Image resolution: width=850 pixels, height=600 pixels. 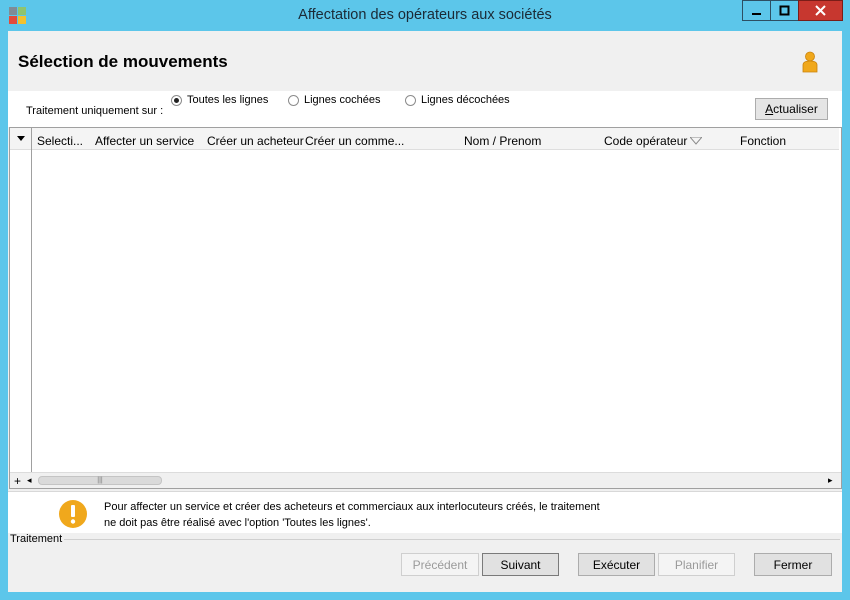 I want to click on window-title: Affectation des opérateurs aux sociétés, so click(x=425, y=15).